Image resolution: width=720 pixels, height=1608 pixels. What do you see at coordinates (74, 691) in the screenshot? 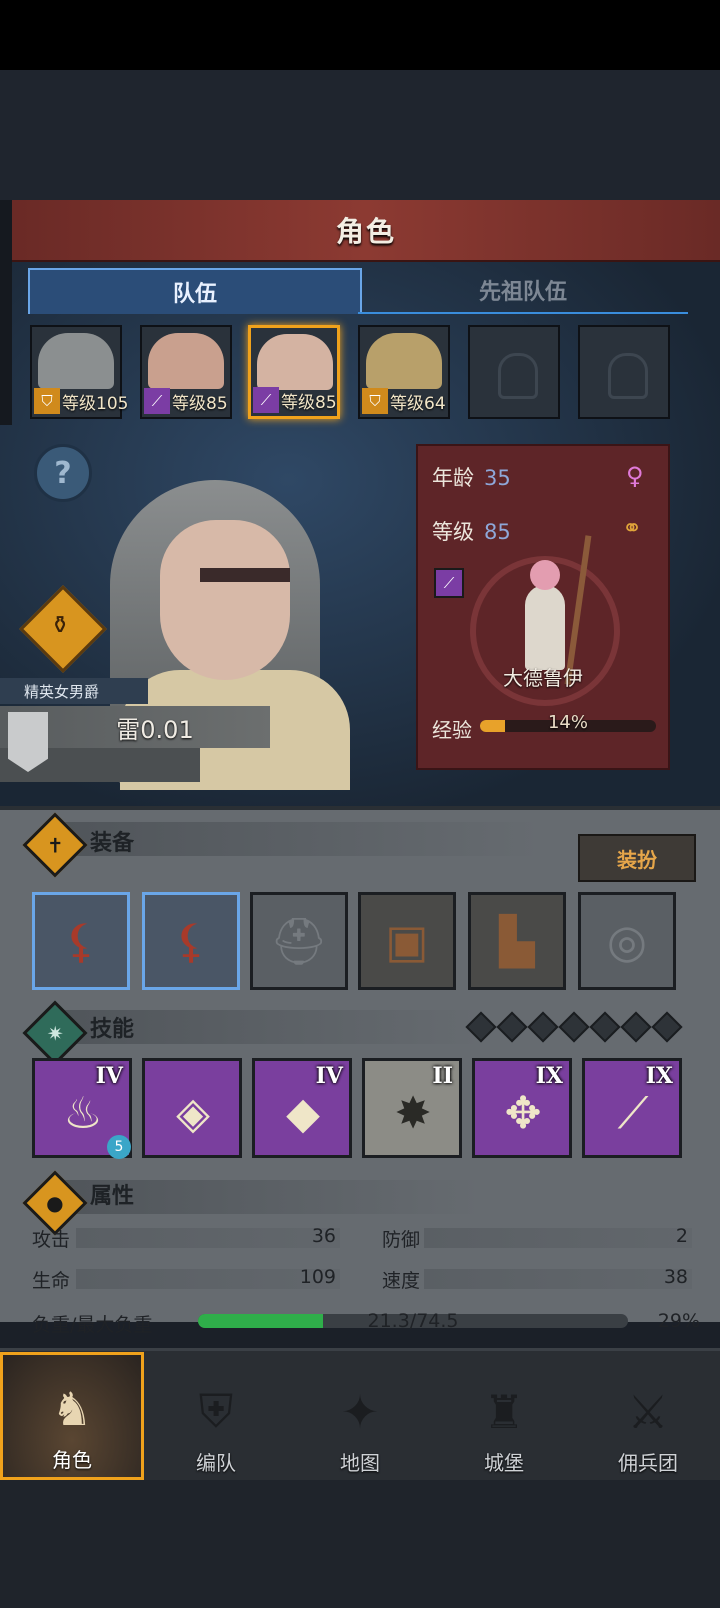
I see `hero-rank: 精英女男爵` at bounding box center [74, 691].